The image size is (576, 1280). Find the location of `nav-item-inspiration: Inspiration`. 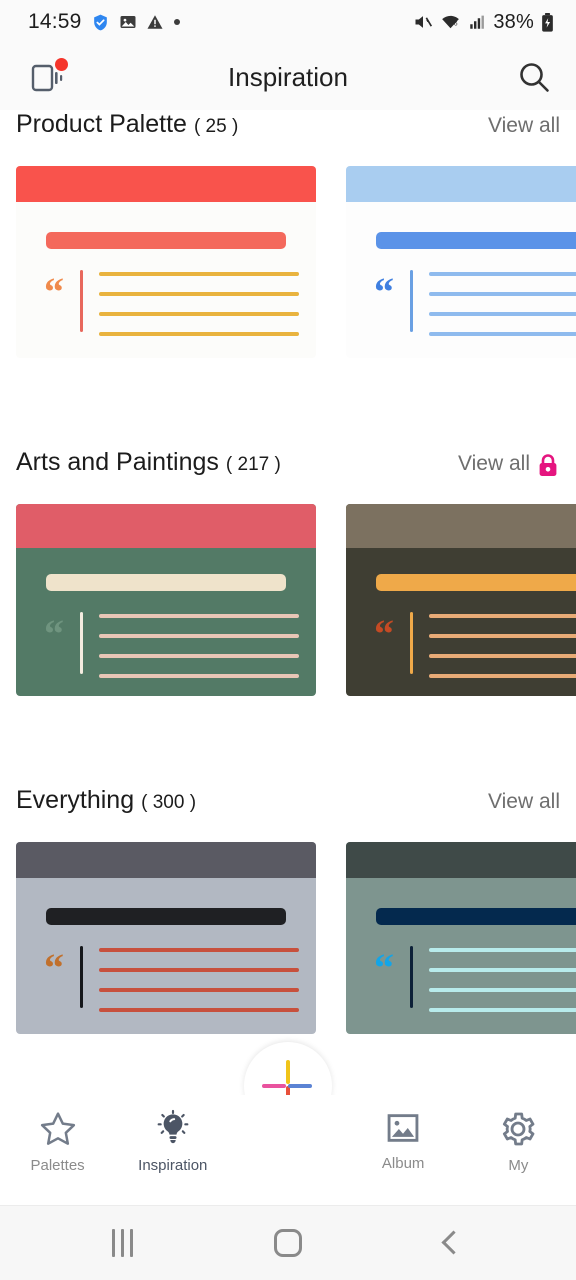

nav-item-inspiration: Inspiration is located at coordinates (173, 1141).